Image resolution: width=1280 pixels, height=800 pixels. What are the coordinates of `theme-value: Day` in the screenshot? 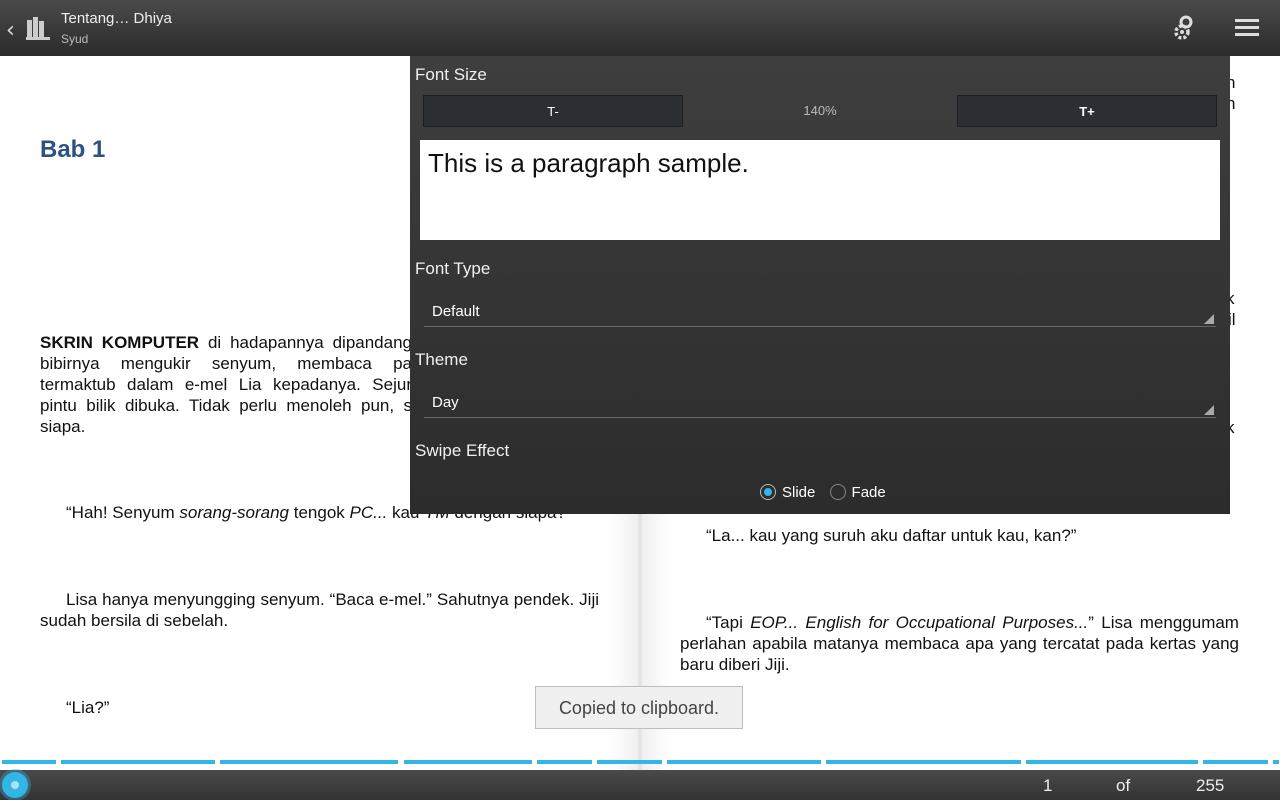 It's located at (445, 402).